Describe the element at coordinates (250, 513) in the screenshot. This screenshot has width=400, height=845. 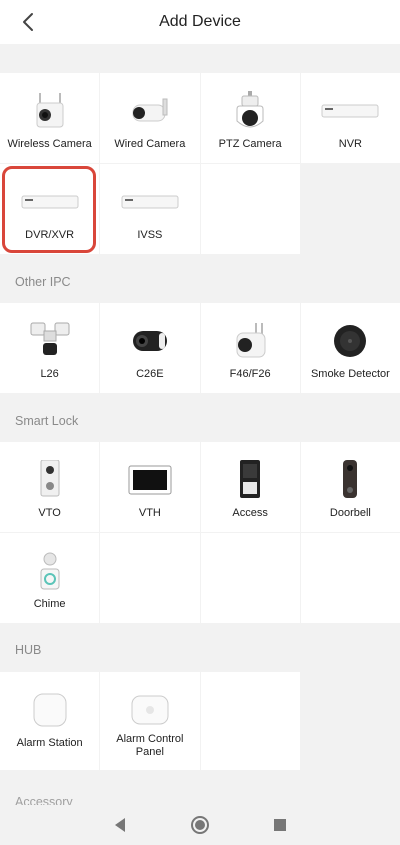
I see `device-label: Access` at that location.